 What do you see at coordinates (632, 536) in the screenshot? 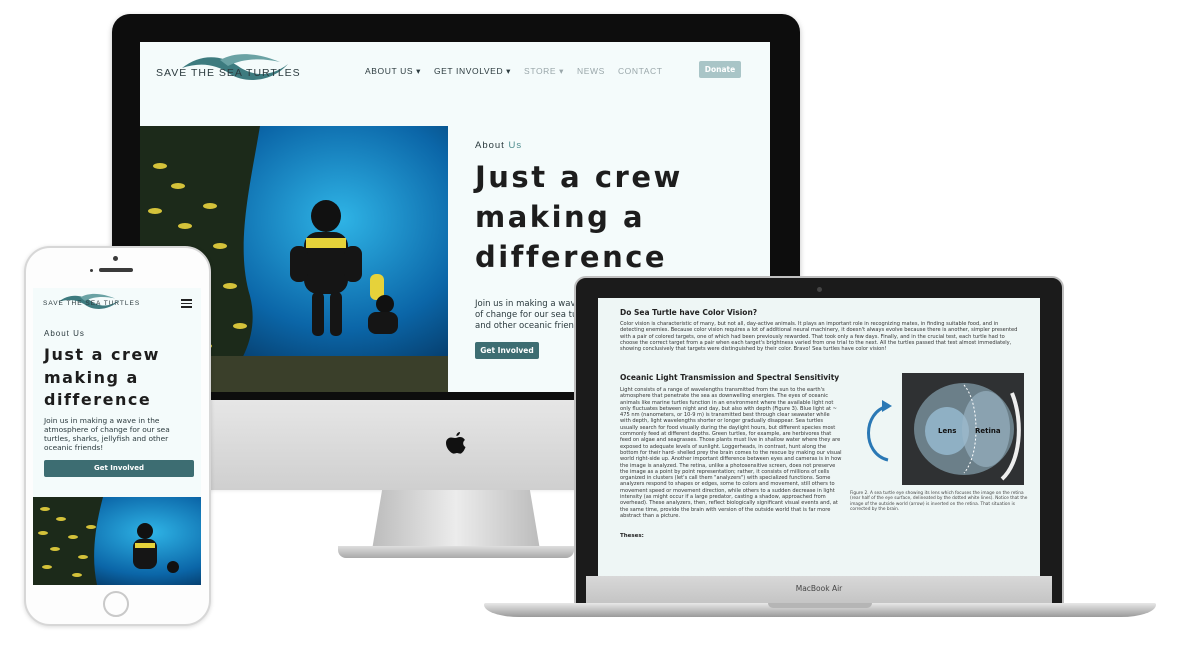
I see `article-heading: Theses:` at bounding box center [632, 536].